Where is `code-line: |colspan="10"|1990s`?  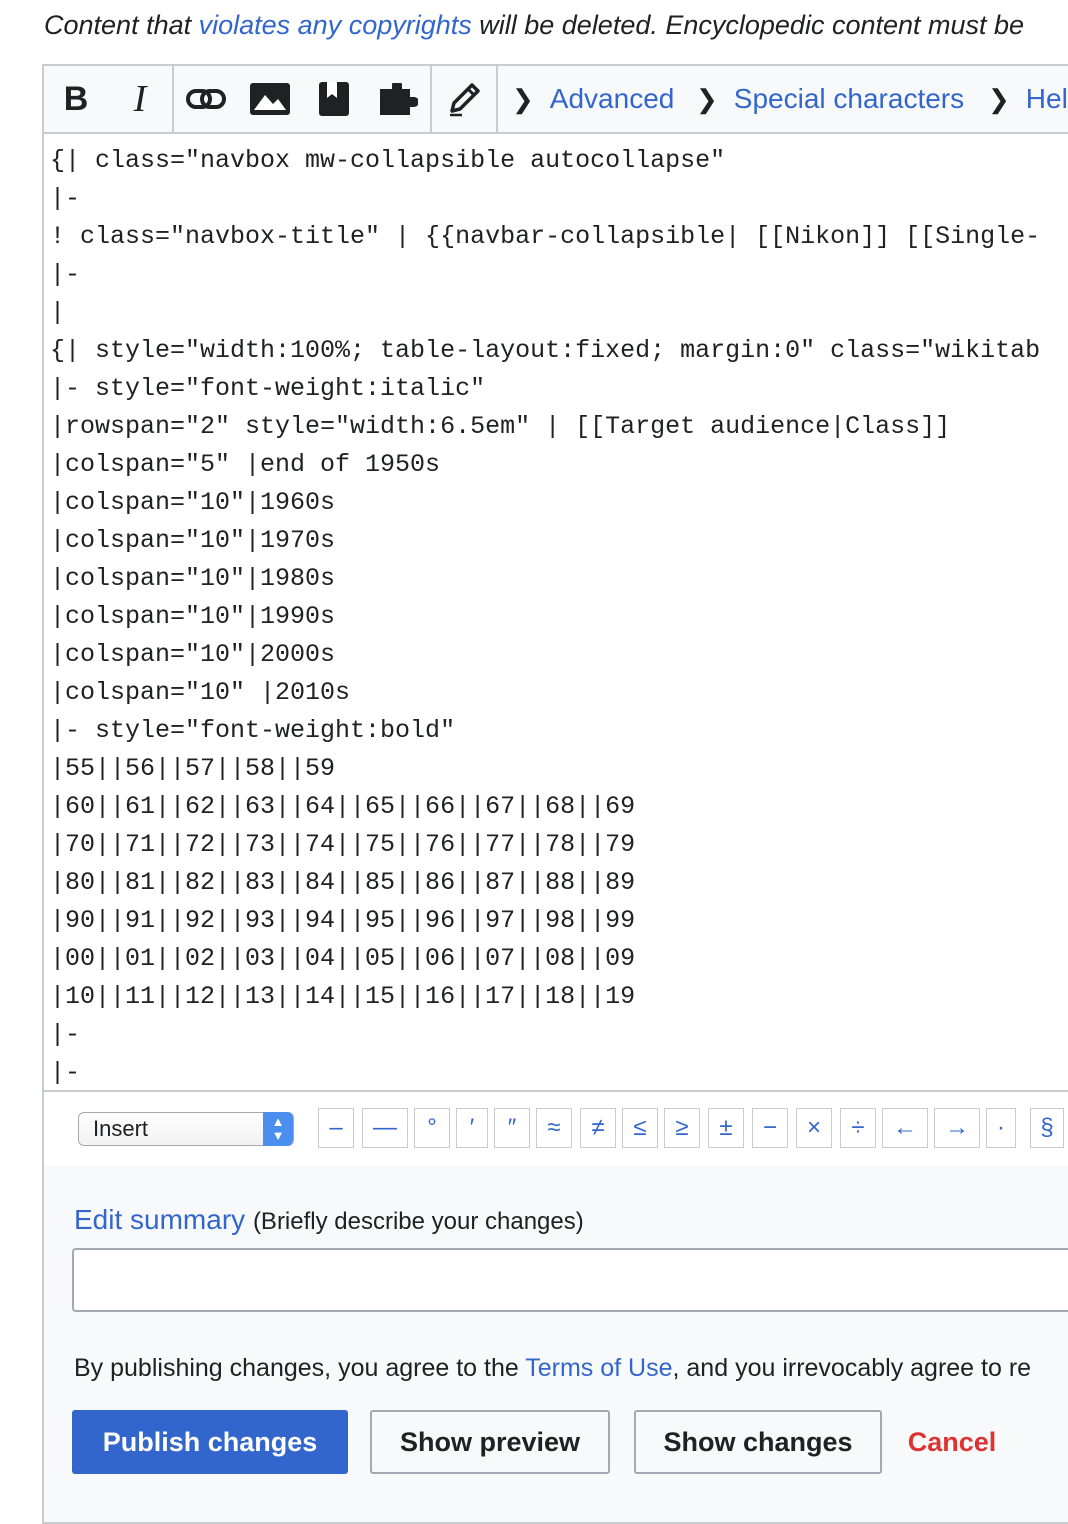 code-line: |colspan="10"|1990s is located at coordinates (193, 616).